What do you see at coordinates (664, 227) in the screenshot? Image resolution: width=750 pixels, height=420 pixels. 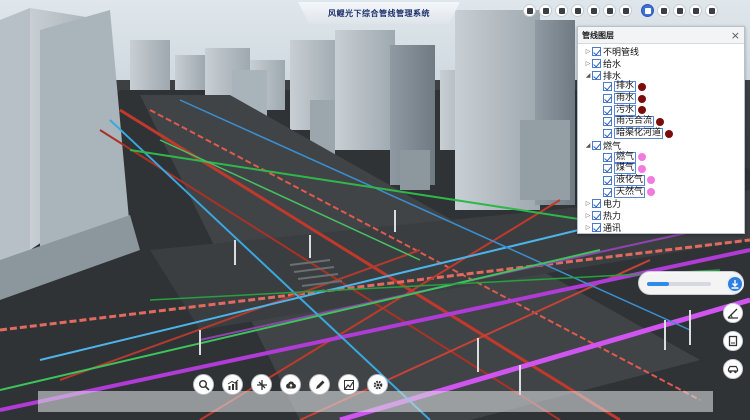 I see `layer-item: ▷ 通讯` at bounding box center [664, 227].